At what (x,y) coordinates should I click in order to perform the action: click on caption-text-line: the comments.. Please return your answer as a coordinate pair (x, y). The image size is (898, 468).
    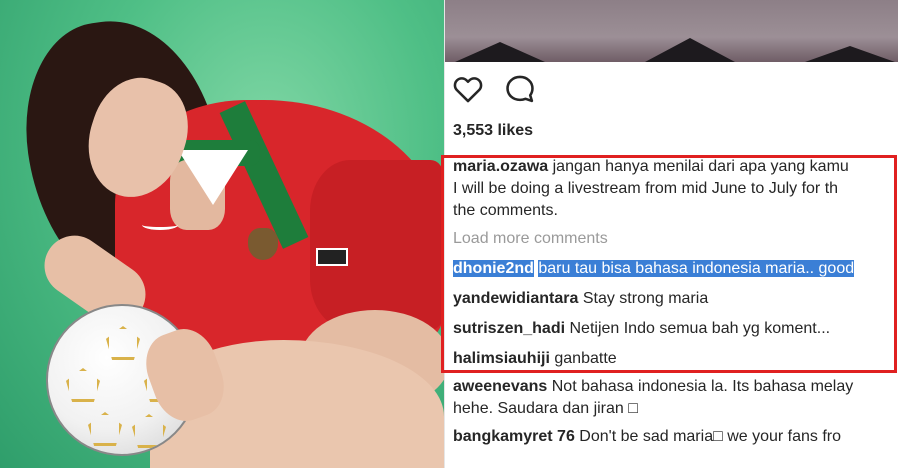
    Looking at the image, I should click on (505, 210).